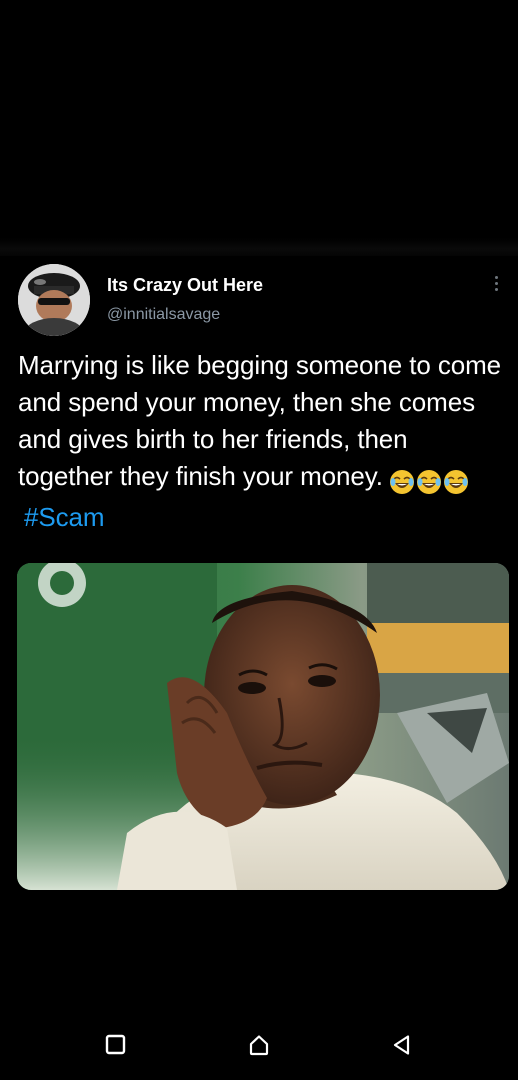 This screenshot has width=518, height=1080. I want to click on emoji-group, so click(429, 480).